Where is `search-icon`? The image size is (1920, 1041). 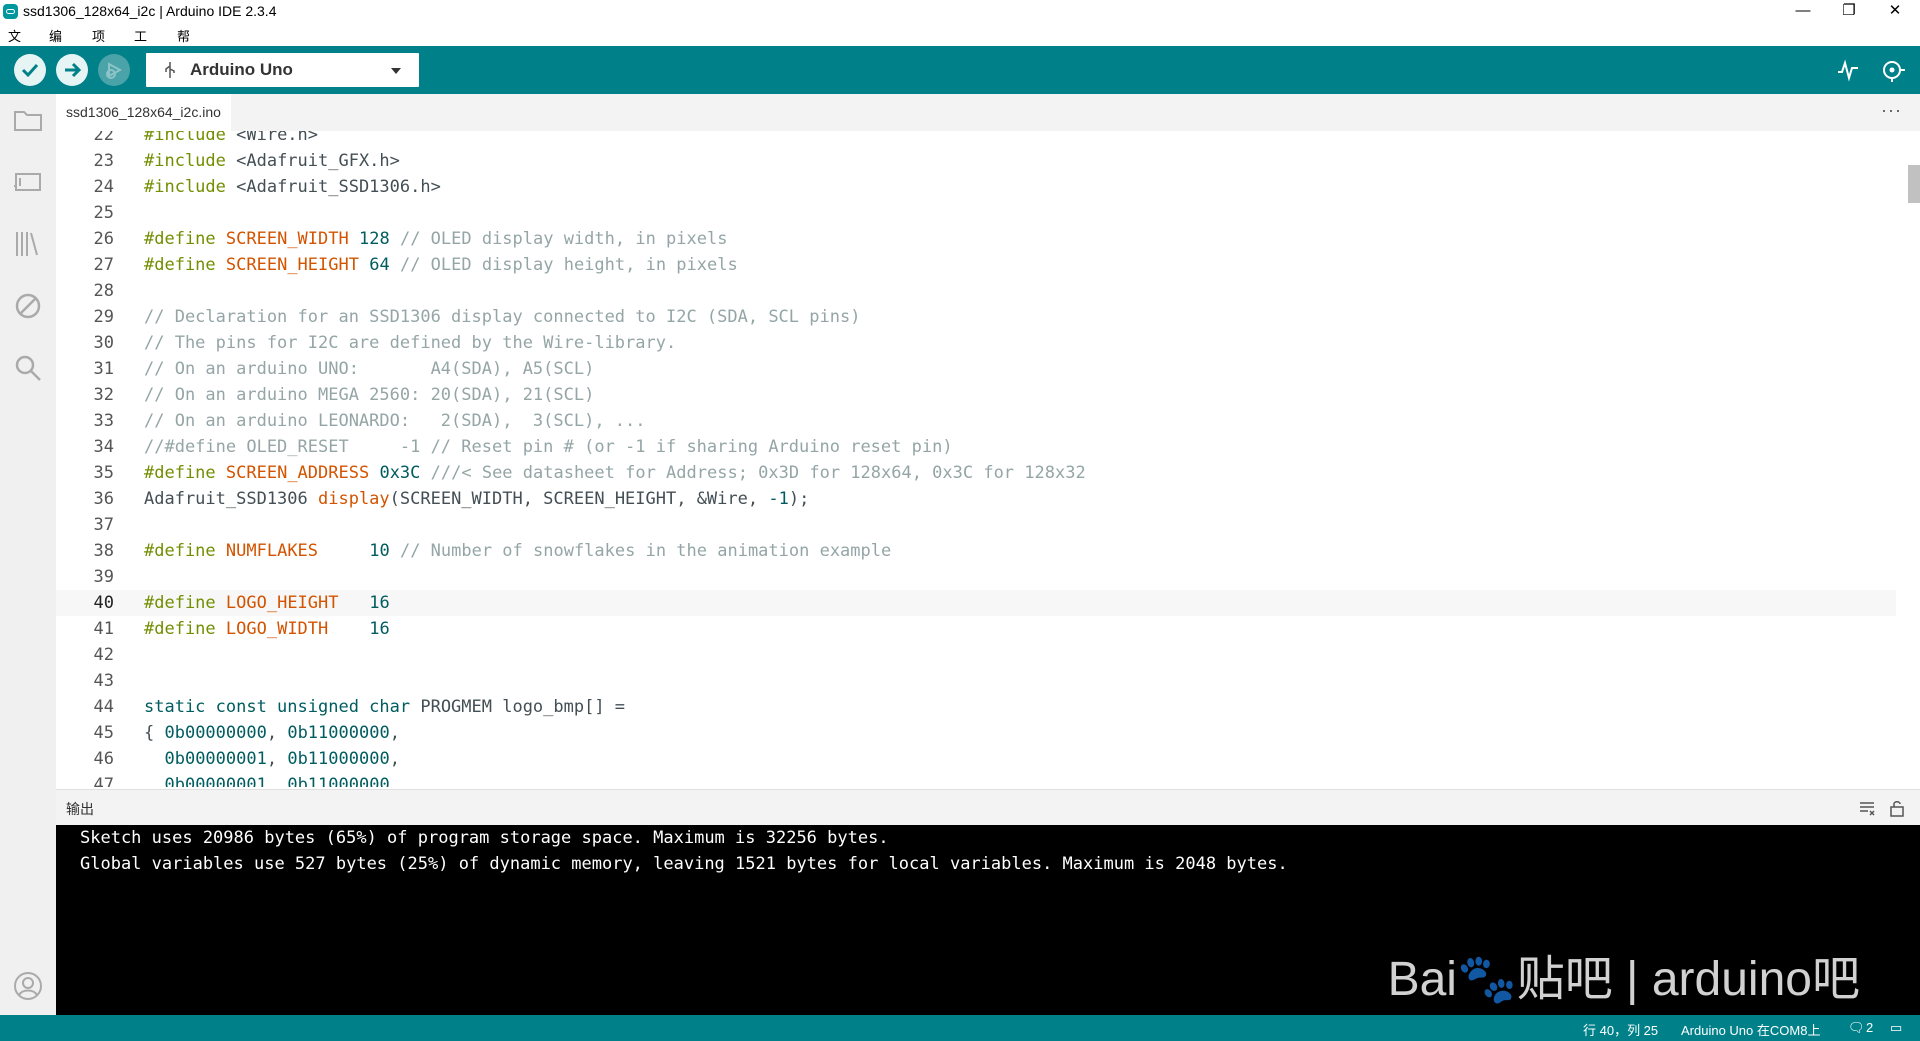
search-icon is located at coordinates (28, 368).